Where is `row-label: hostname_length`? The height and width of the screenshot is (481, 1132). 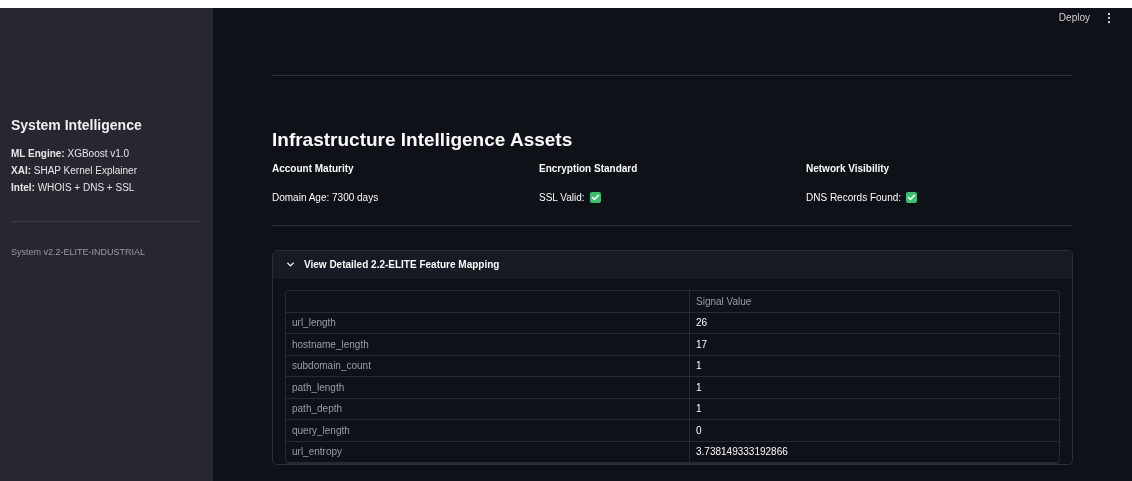 row-label: hostname_length is located at coordinates (488, 345).